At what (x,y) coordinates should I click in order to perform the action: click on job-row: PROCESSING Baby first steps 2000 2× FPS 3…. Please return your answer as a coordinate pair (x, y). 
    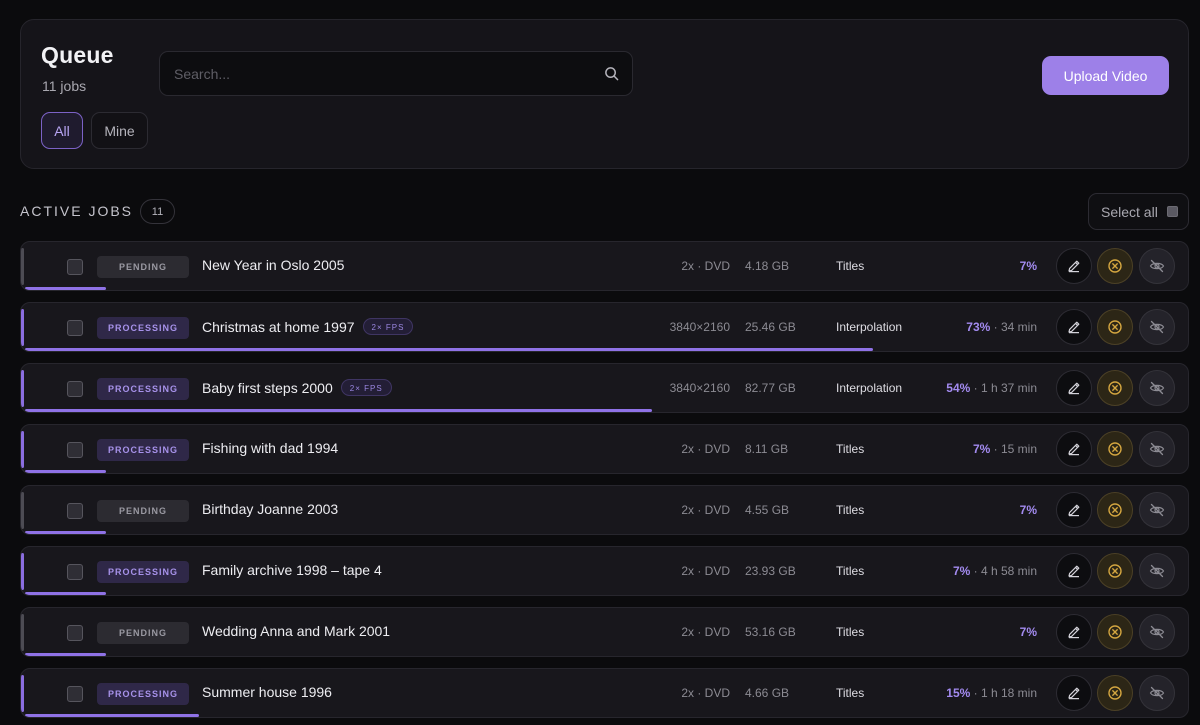
    Looking at the image, I should click on (604, 388).